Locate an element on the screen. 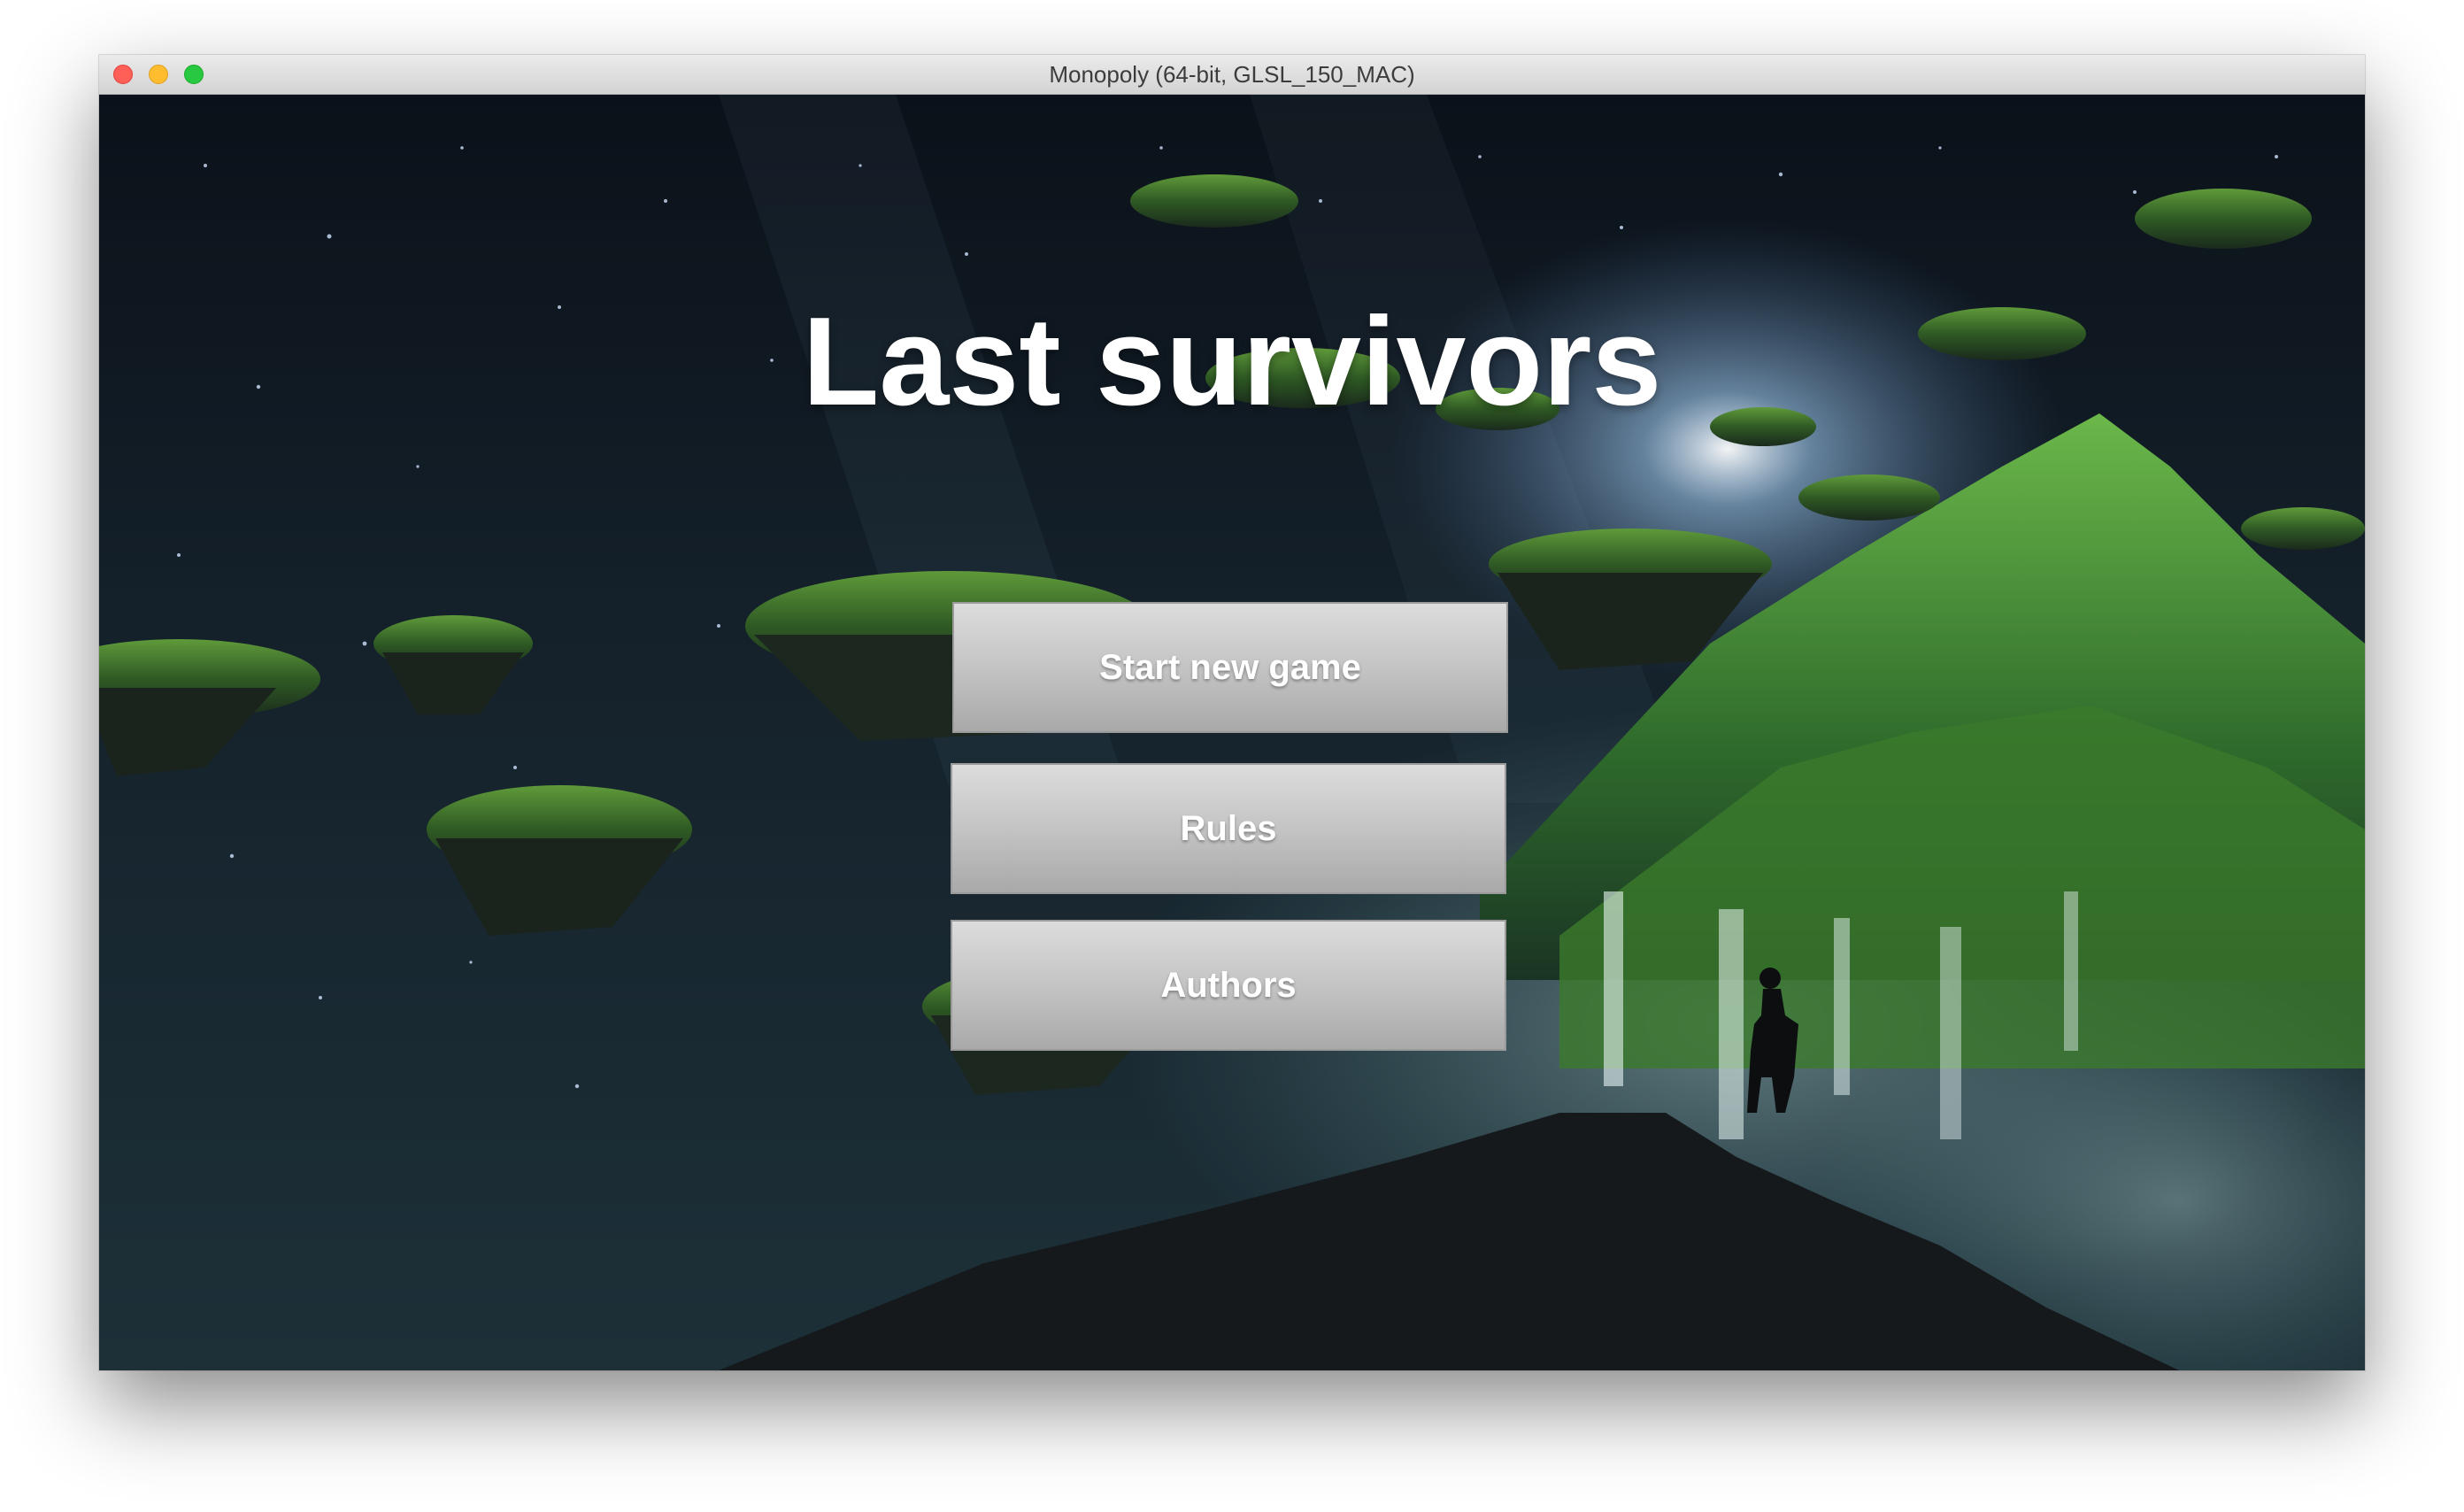  game-title: Last survivors is located at coordinates (1232, 361).